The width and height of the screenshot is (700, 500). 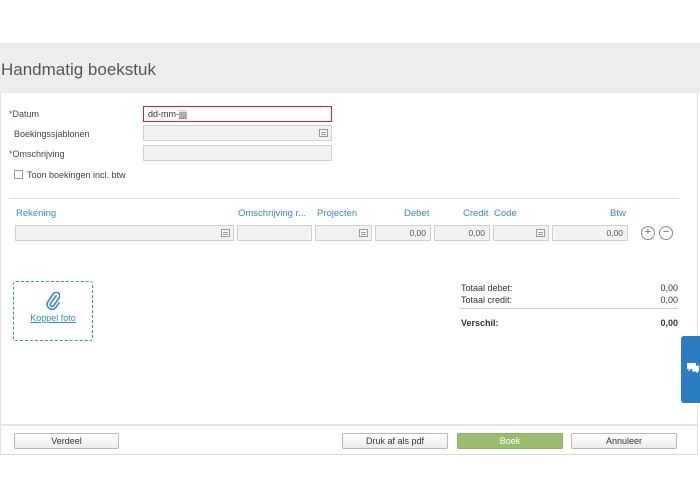 What do you see at coordinates (669, 323) in the screenshot?
I see `verschil-value: 0,00` at bounding box center [669, 323].